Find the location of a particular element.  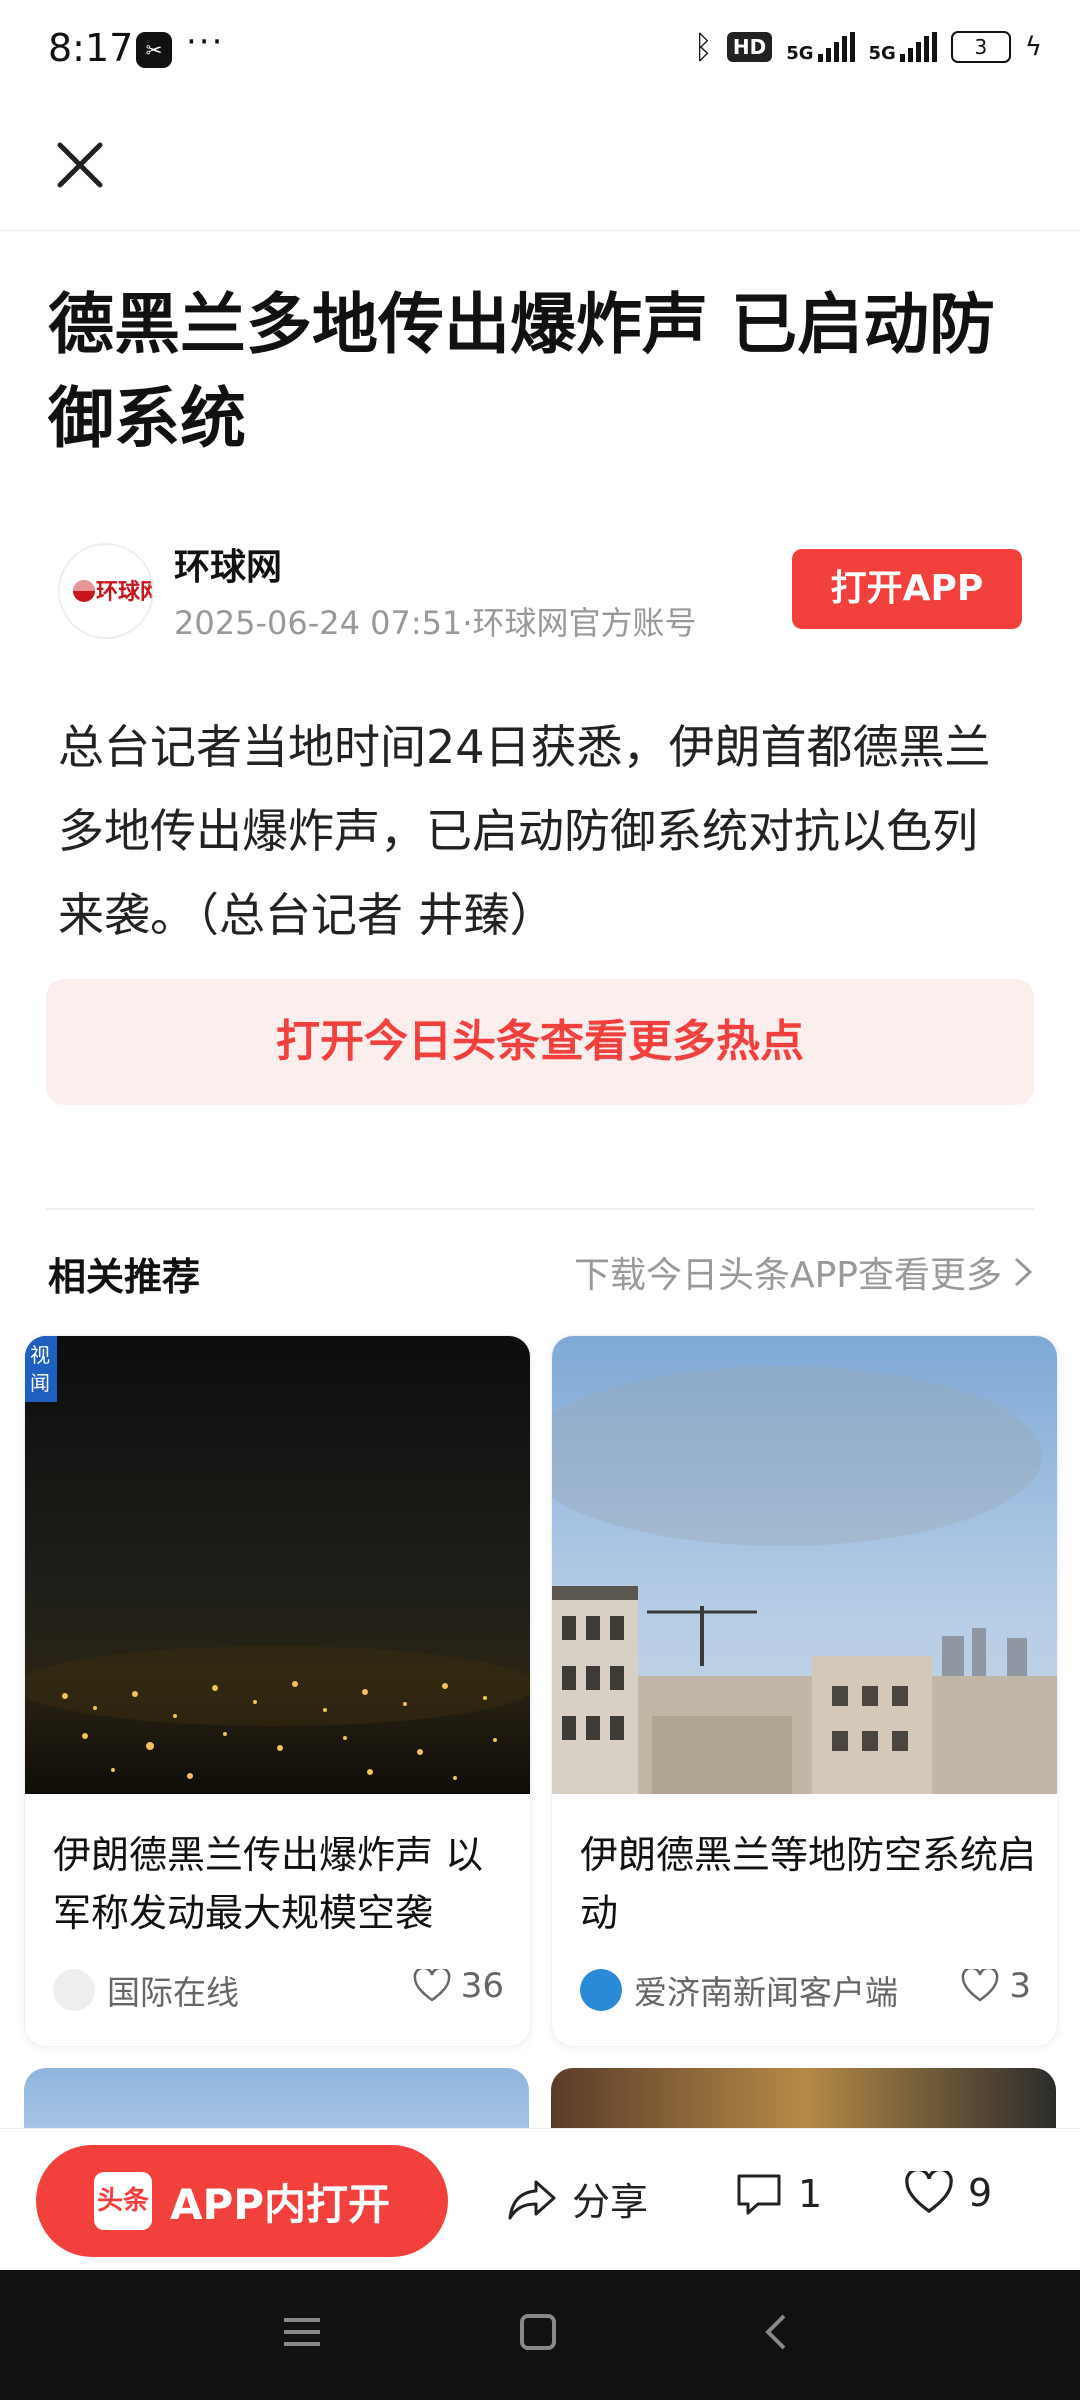

card-source: 爱济南新闻客户端 is located at coordinates (739, 1990).